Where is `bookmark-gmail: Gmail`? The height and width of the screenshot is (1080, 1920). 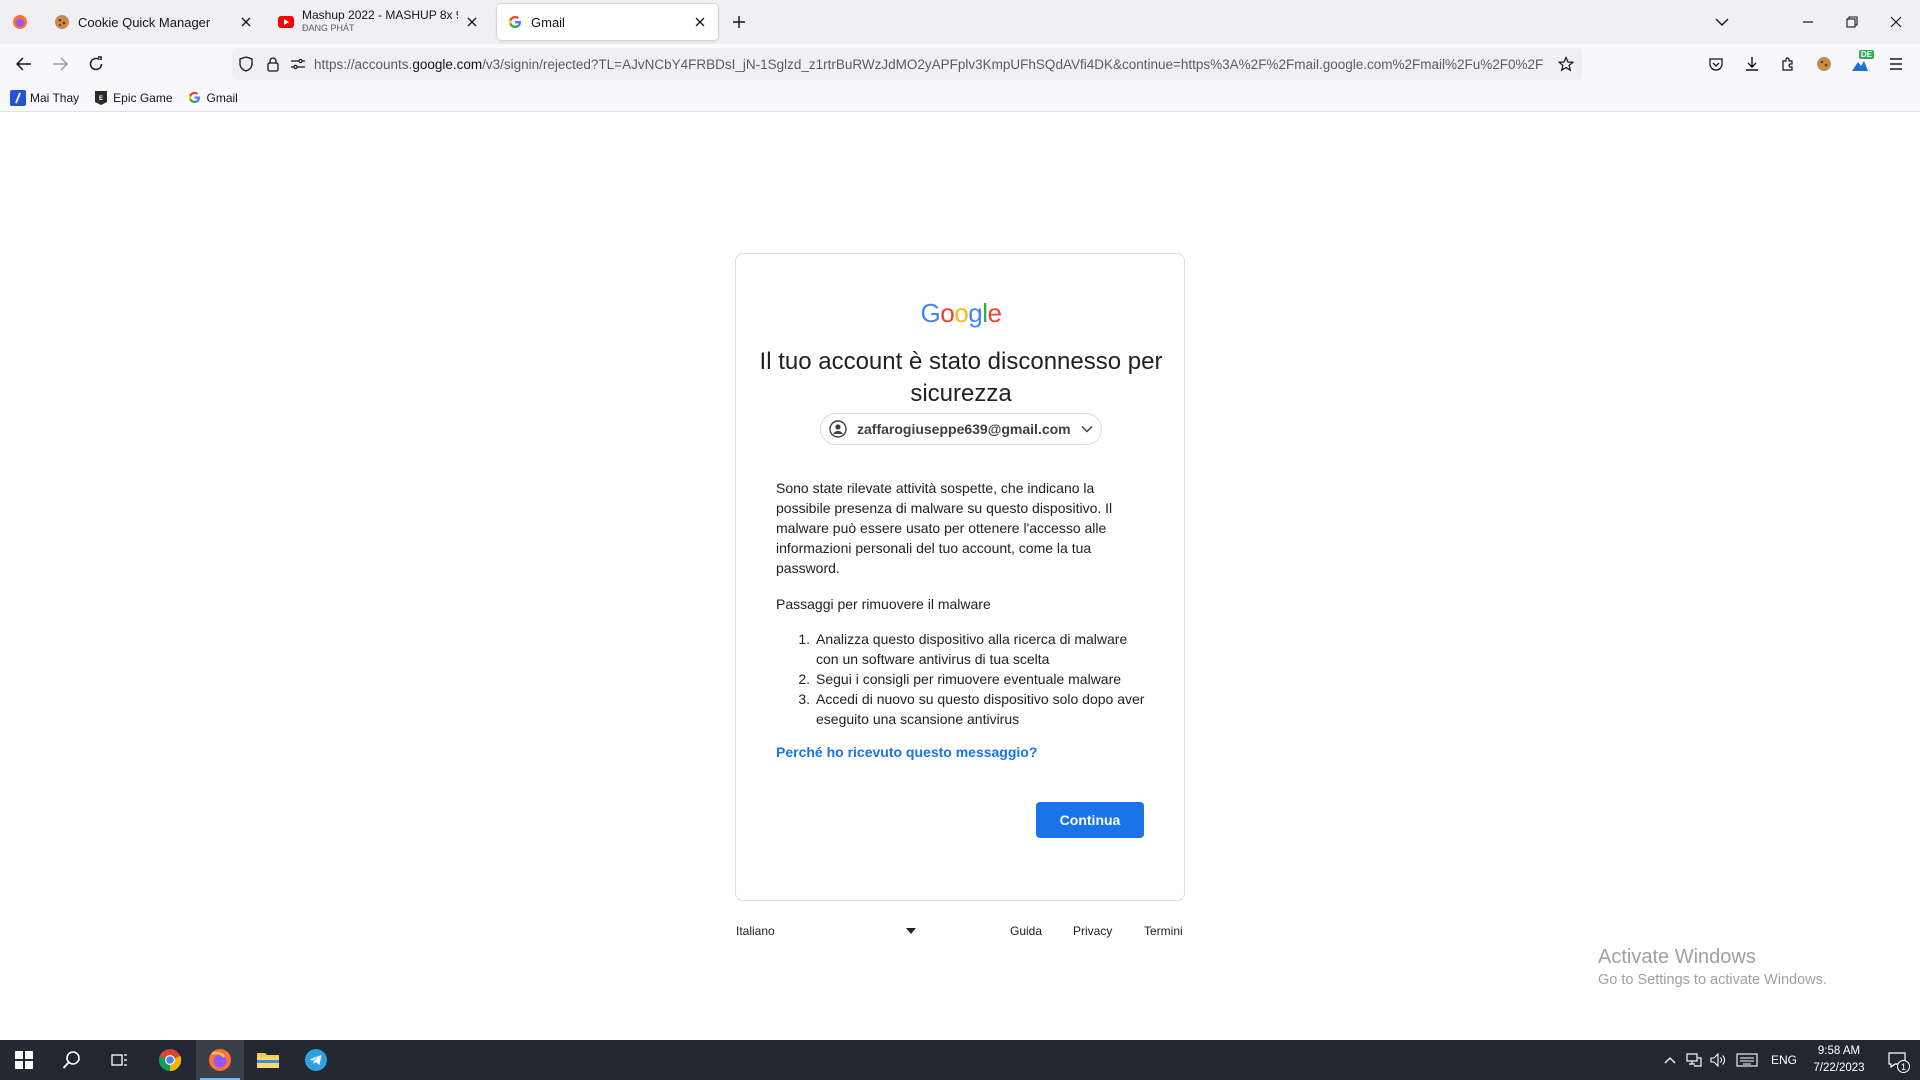
bookmark-gmail: Gmail is located at coordinates (212, 98).